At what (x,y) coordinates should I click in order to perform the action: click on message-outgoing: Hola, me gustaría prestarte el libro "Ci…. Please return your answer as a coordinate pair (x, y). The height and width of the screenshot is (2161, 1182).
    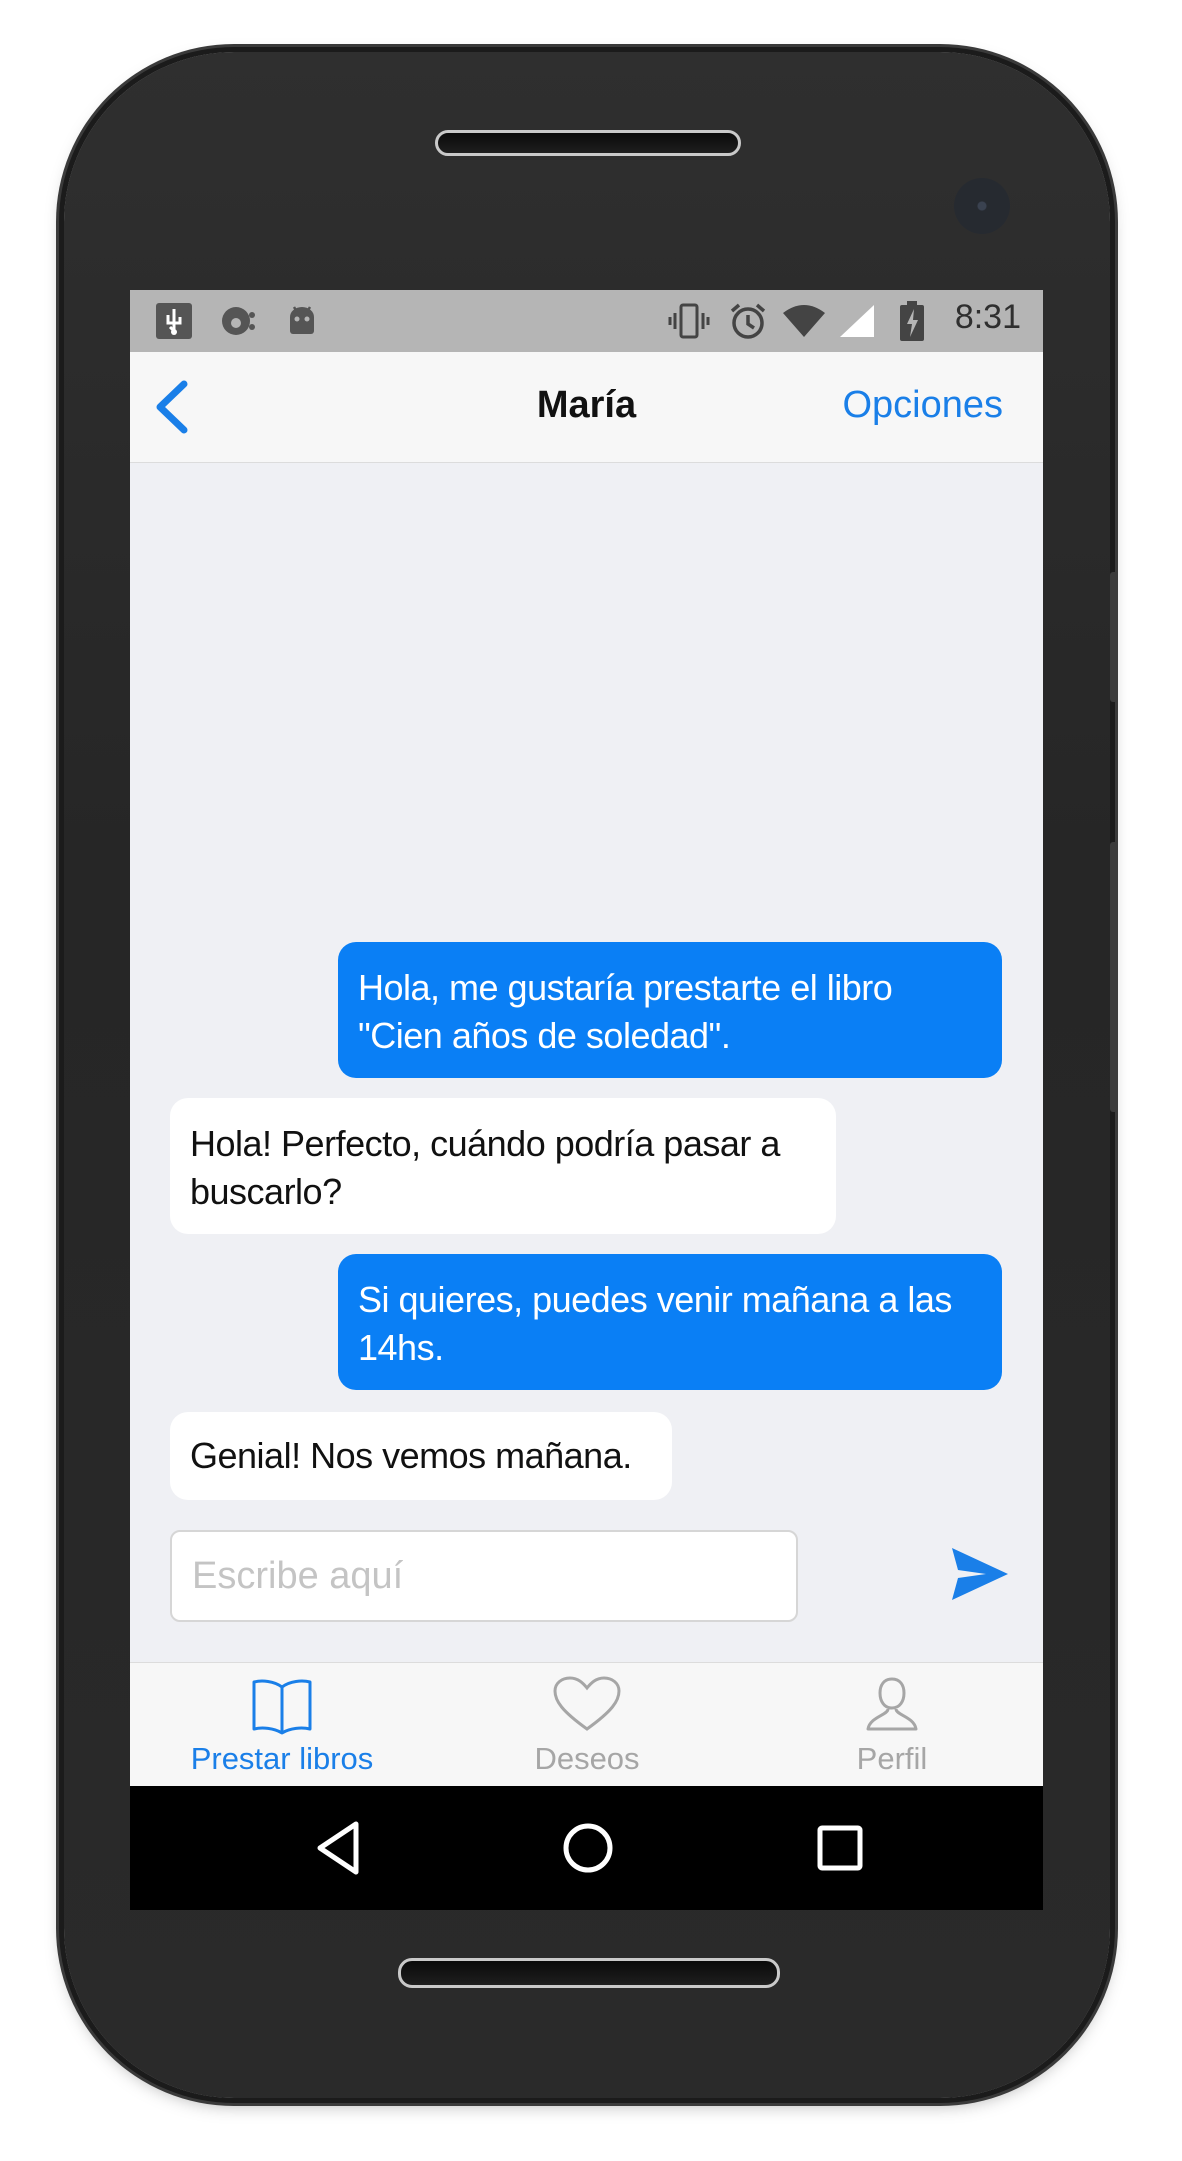
    Looking at the image, I should click on (670, 1010).